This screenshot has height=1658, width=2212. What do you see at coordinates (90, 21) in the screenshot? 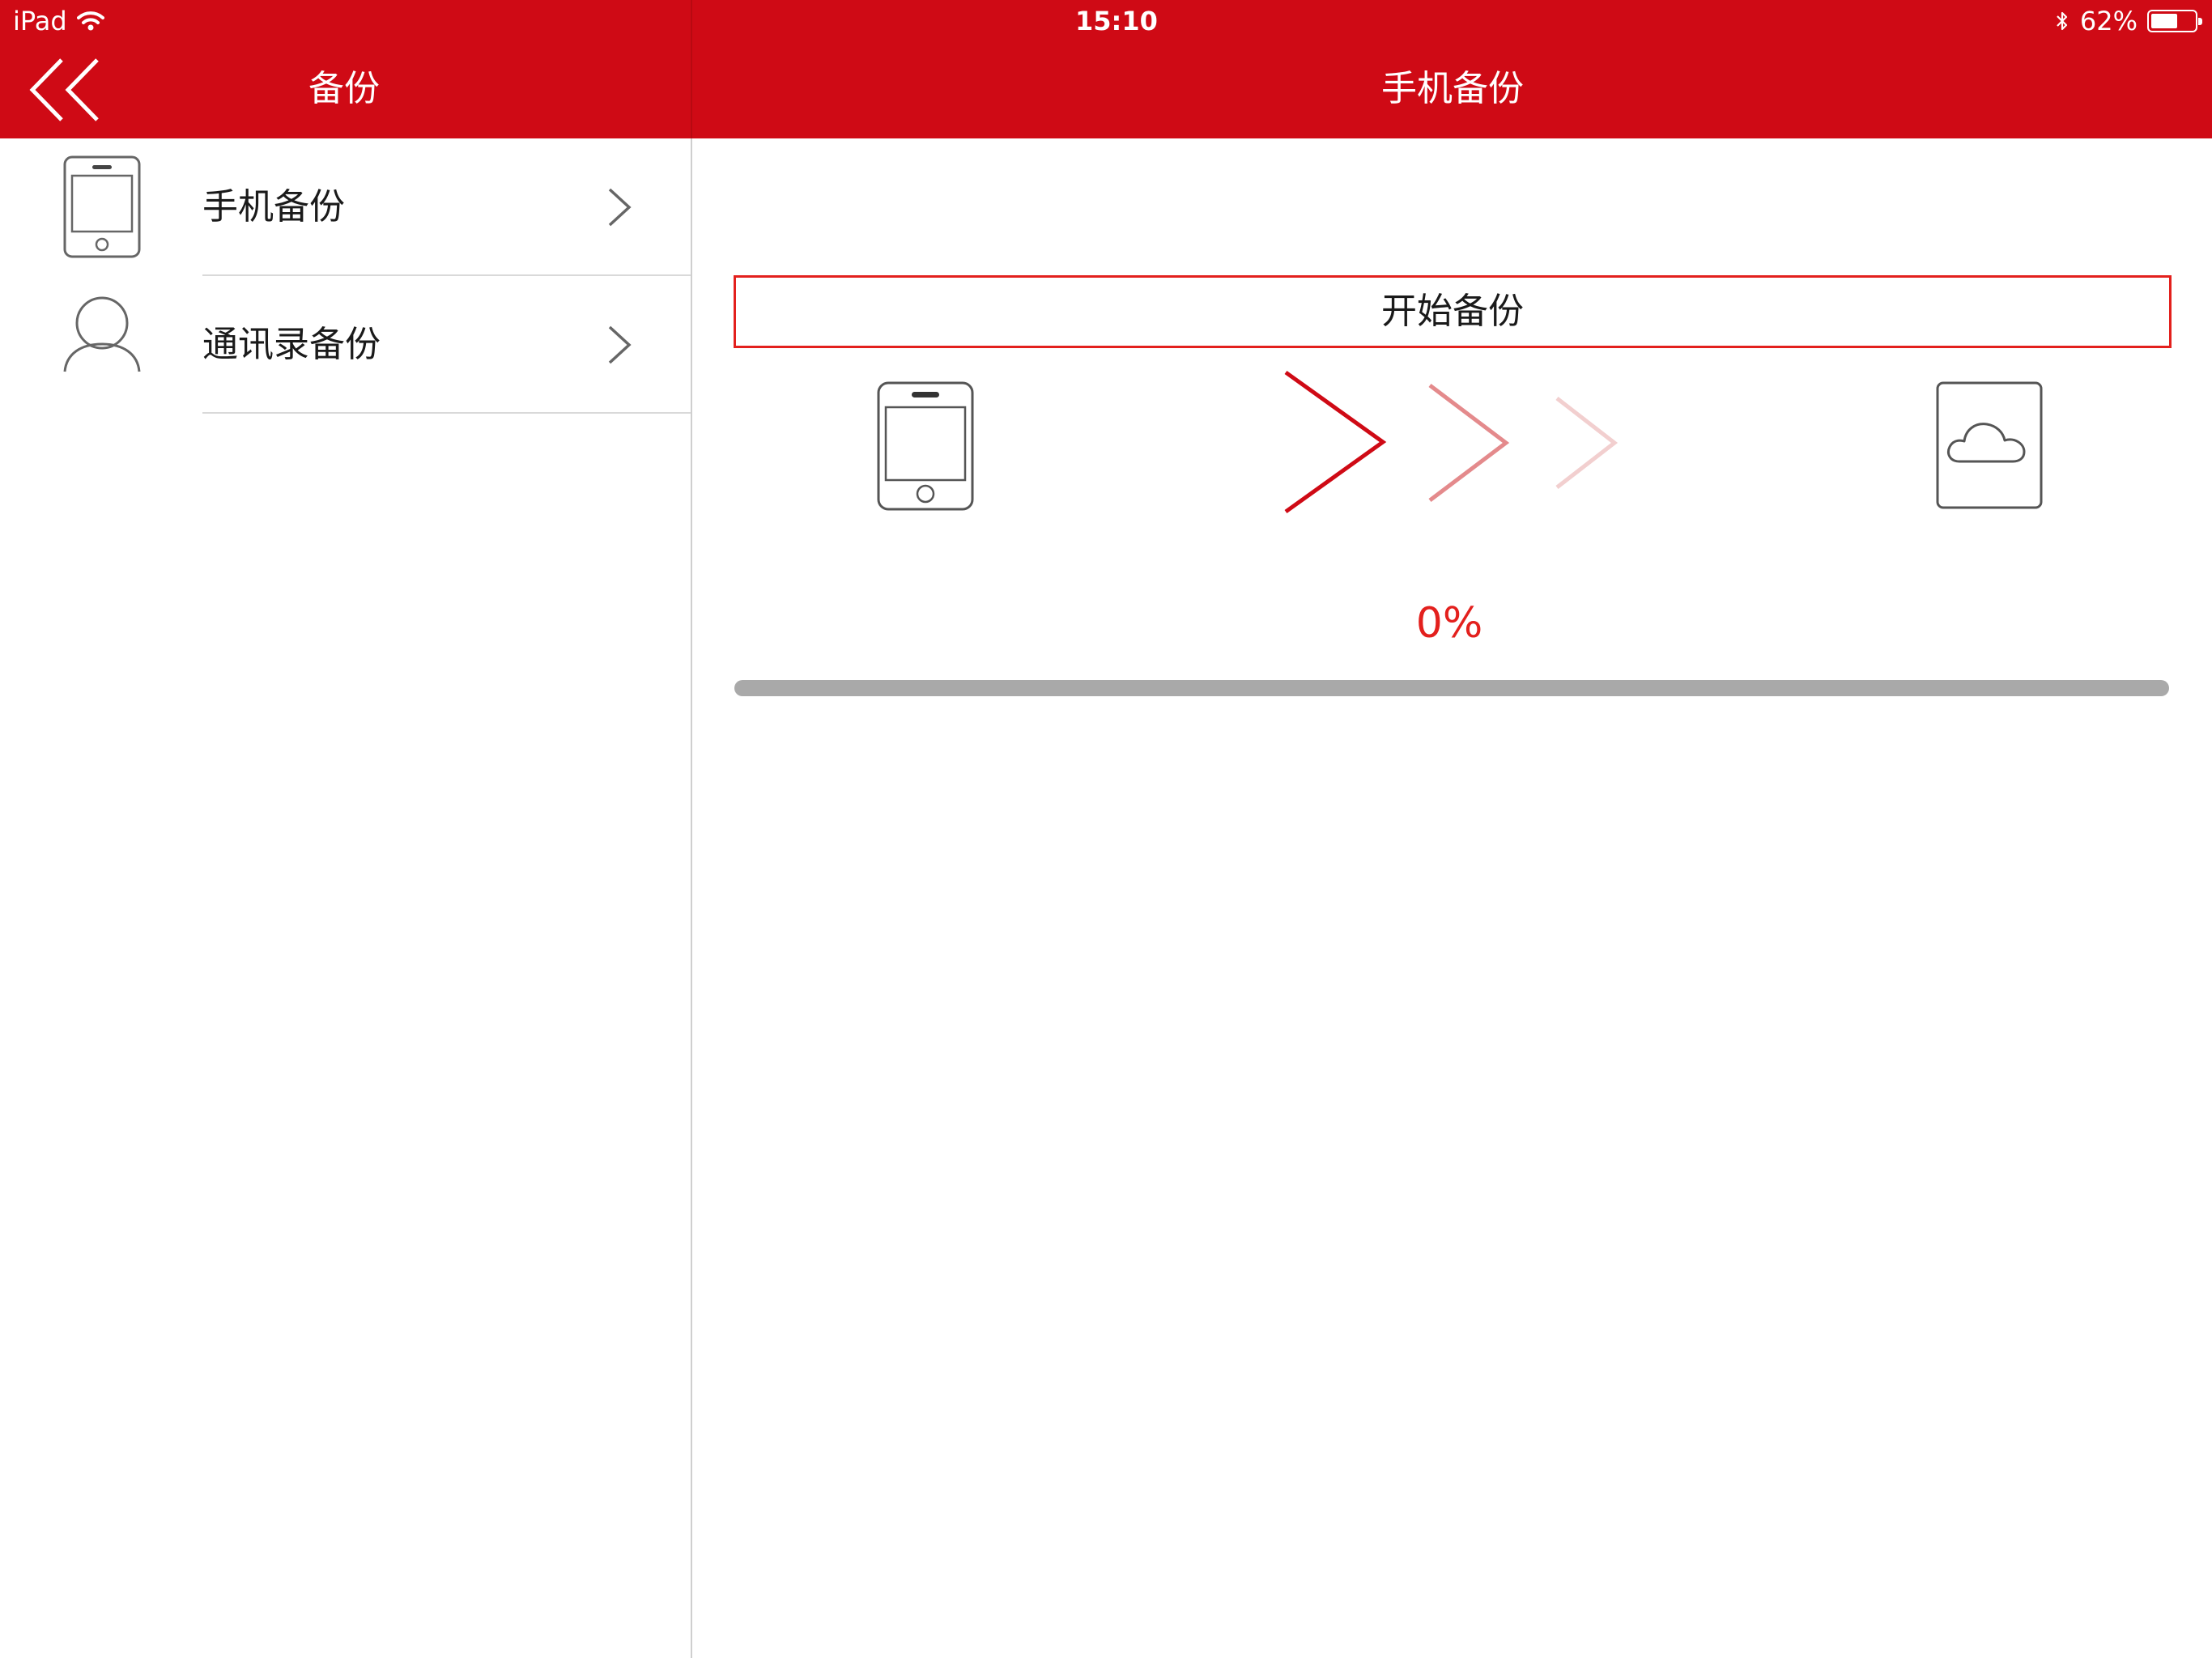
I see `wifi-icon` at bounding box center [90, 21].